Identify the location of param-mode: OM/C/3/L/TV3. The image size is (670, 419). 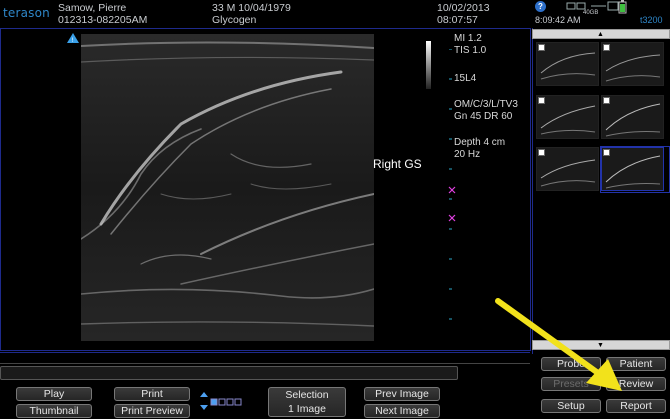
(486, 104).